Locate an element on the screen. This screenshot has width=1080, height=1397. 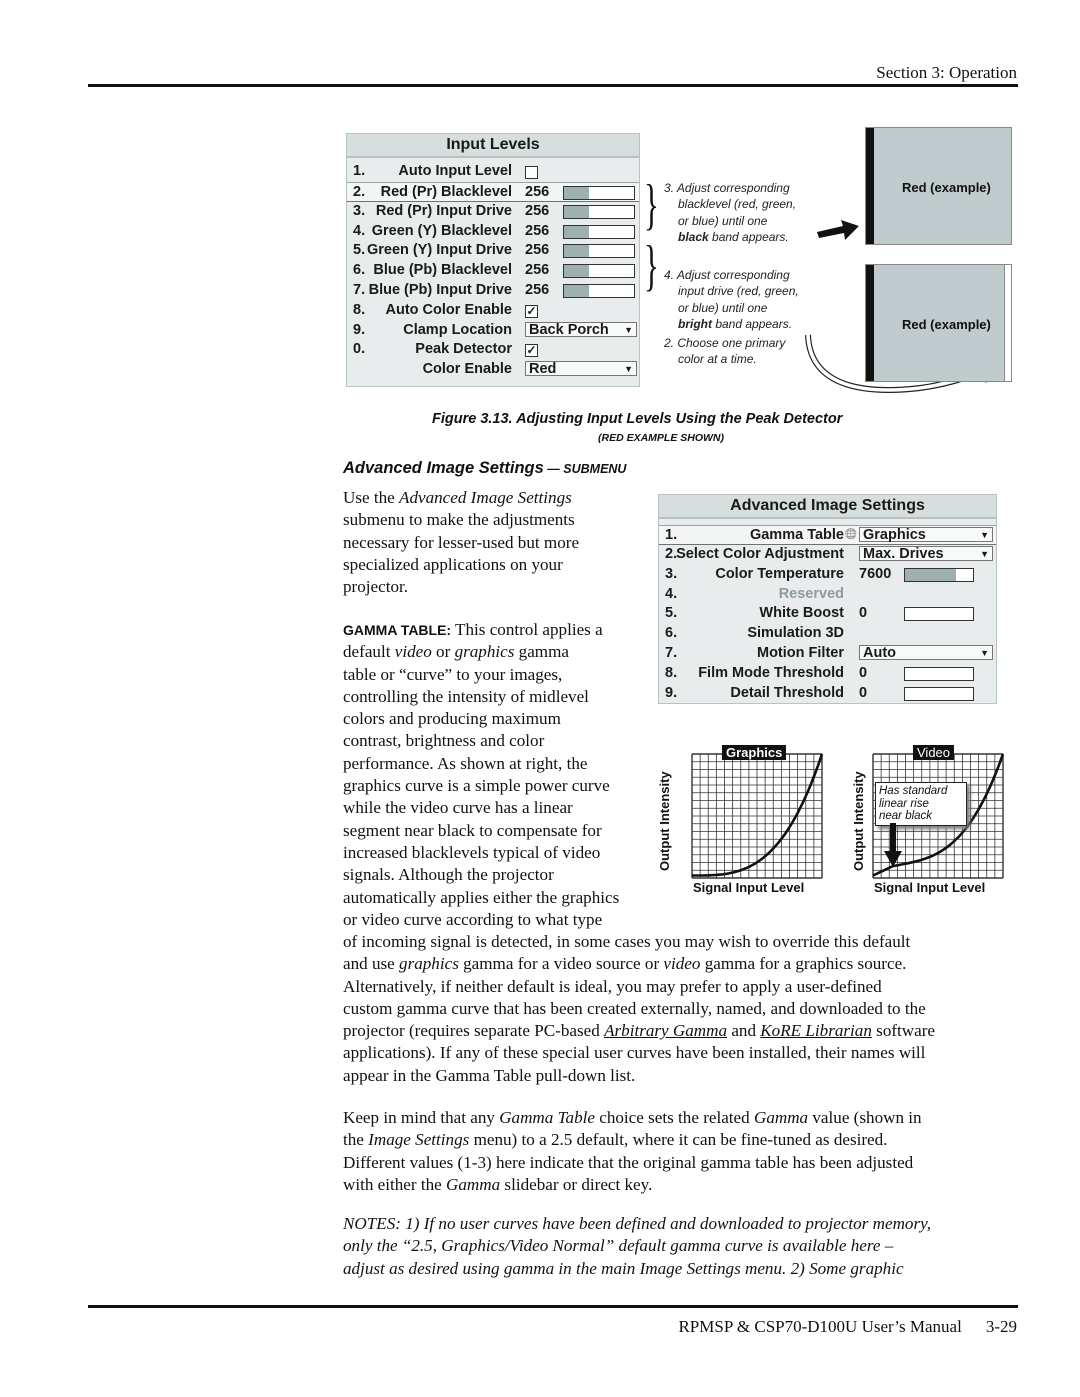
menu-row: 0. Peak Detector ✓ is located at coordinates (493, 350).